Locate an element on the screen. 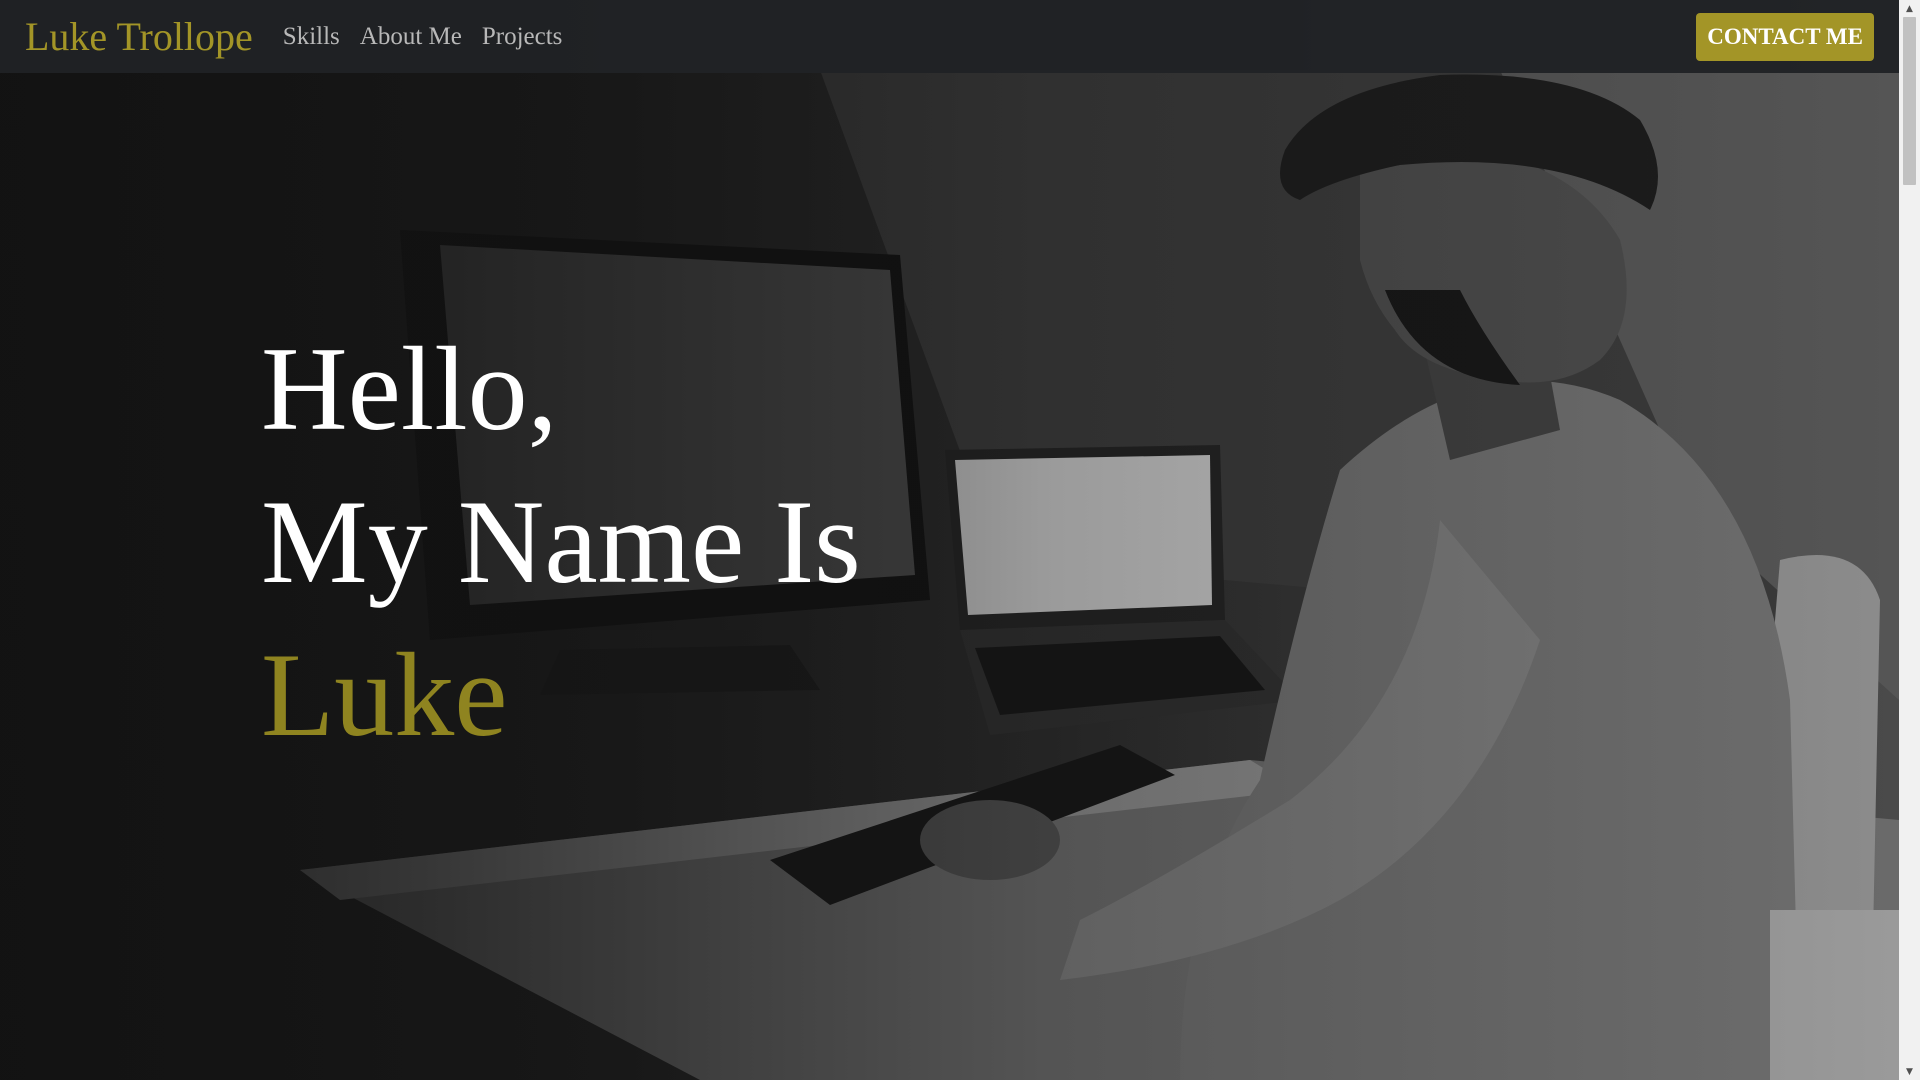  hero-heading: Hello, My Name Is Luke is located at coordinates (561, 541).